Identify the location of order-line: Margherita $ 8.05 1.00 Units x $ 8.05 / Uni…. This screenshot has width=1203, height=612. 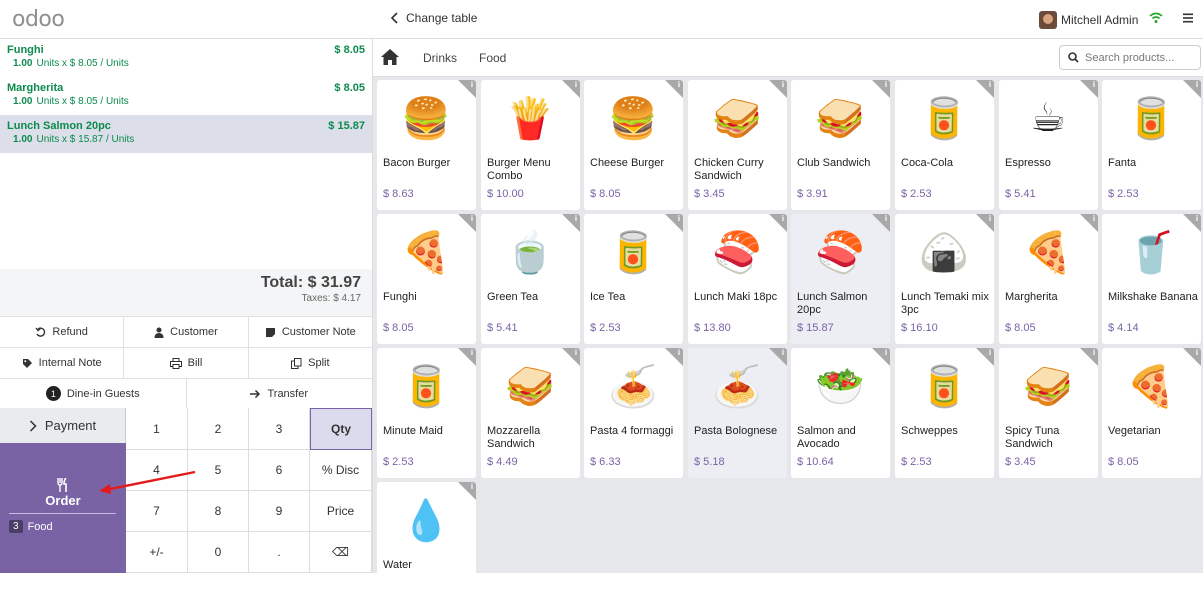
(186, 96).